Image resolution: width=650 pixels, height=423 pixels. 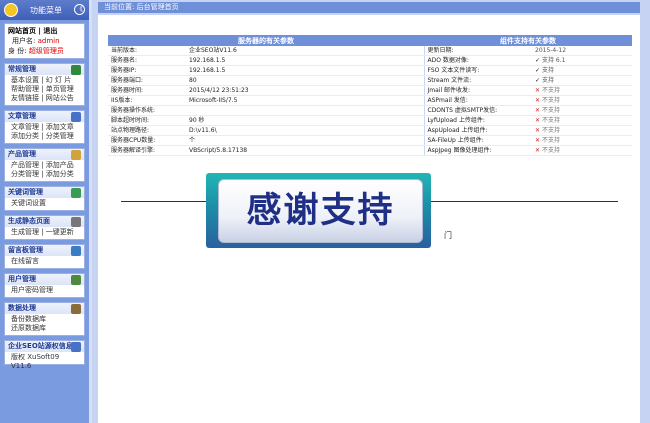 I want to click on info-icon, so click(x=76, y=347).